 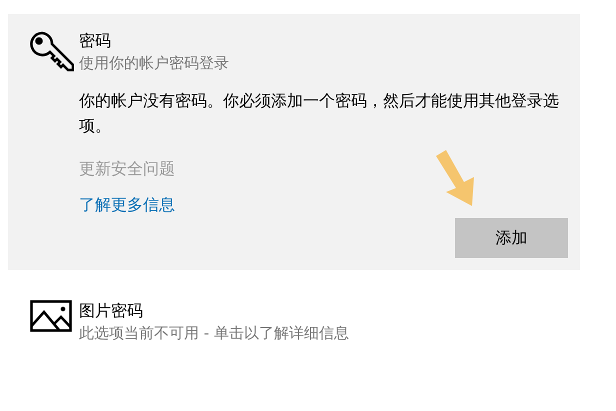 I want to click on option-subtitle: 此选项当前不可用 - 单击以了解详细信息, so click(x=214, y=333).